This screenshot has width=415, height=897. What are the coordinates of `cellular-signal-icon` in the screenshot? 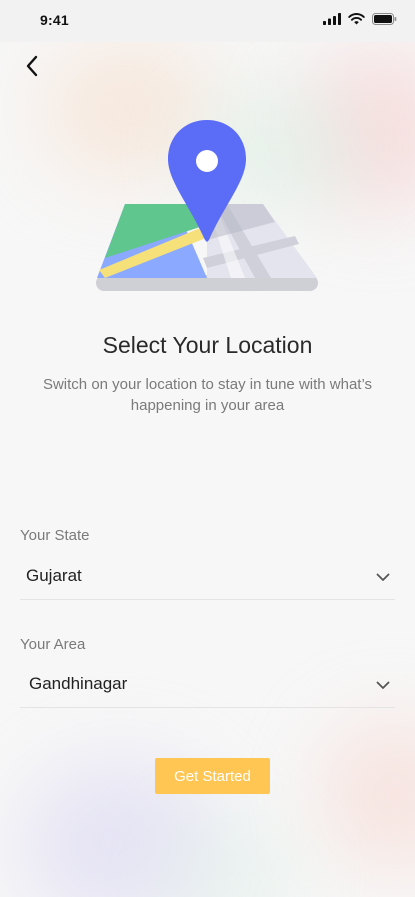 It's located at (332, 19).